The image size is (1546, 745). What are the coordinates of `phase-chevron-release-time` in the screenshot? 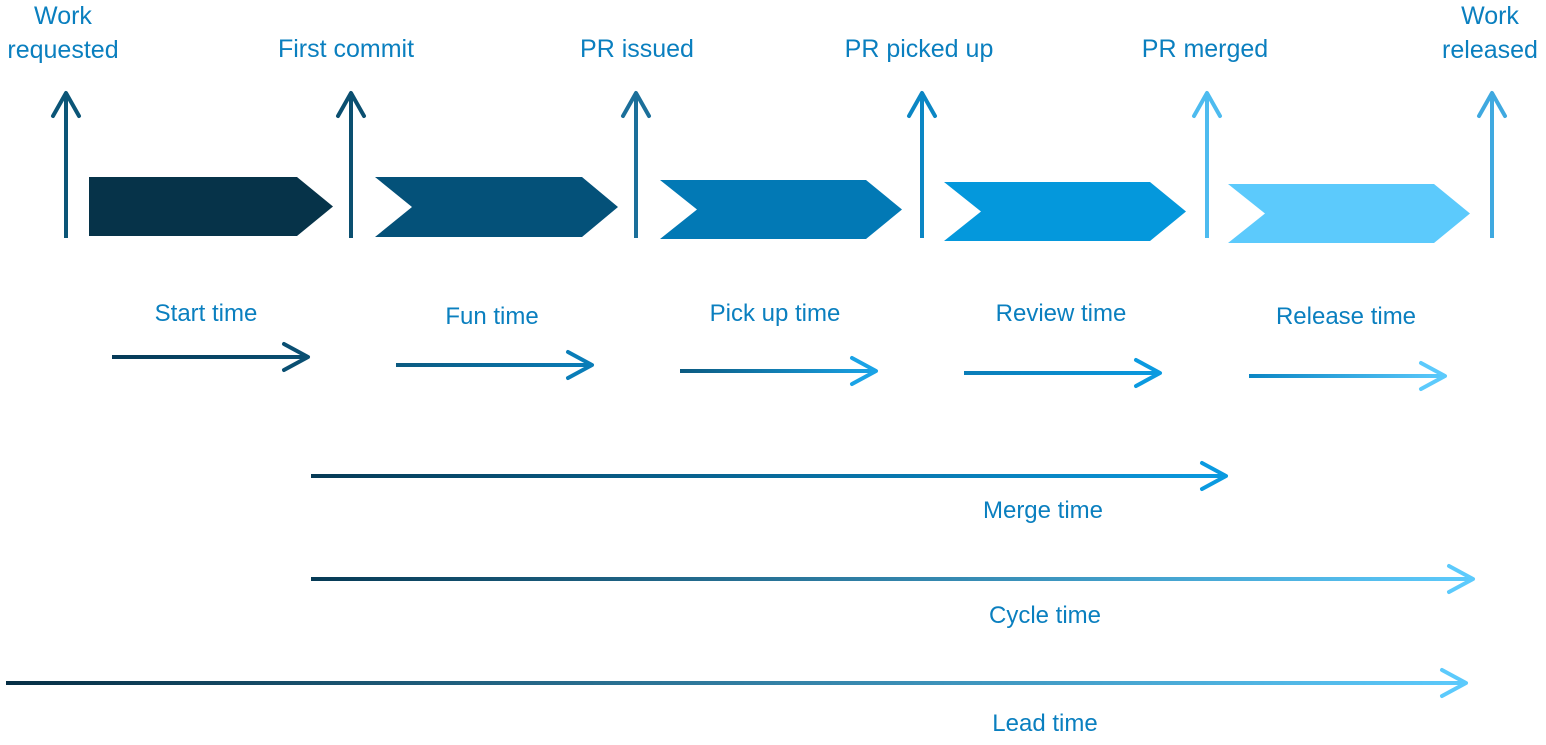 It's located at (1349, 213).